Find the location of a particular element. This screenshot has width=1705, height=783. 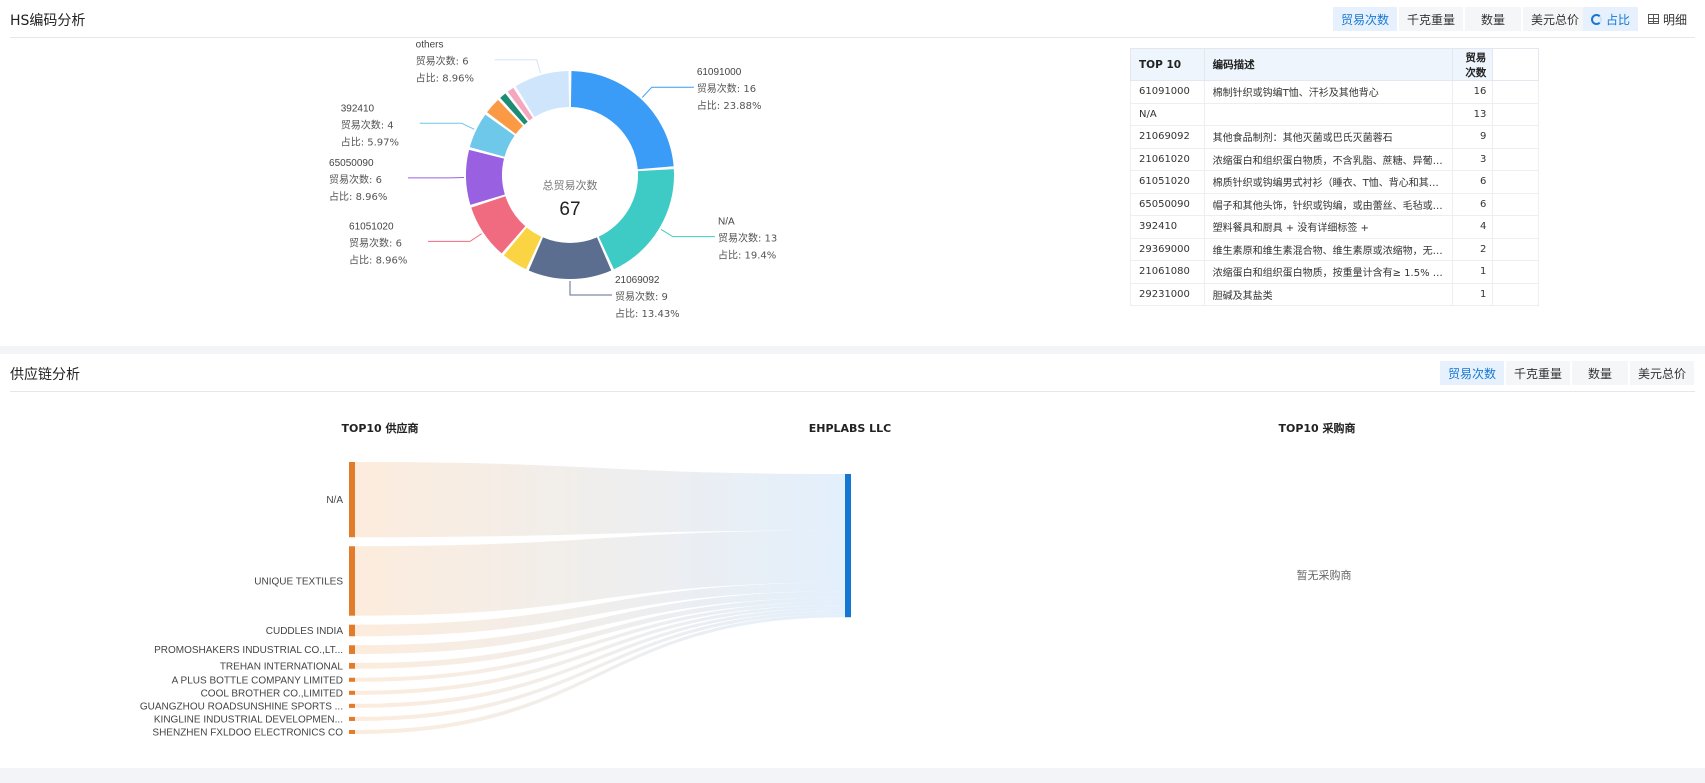

no-buyers-text: 暂无采购商 is located at coordinates (1324, 575).